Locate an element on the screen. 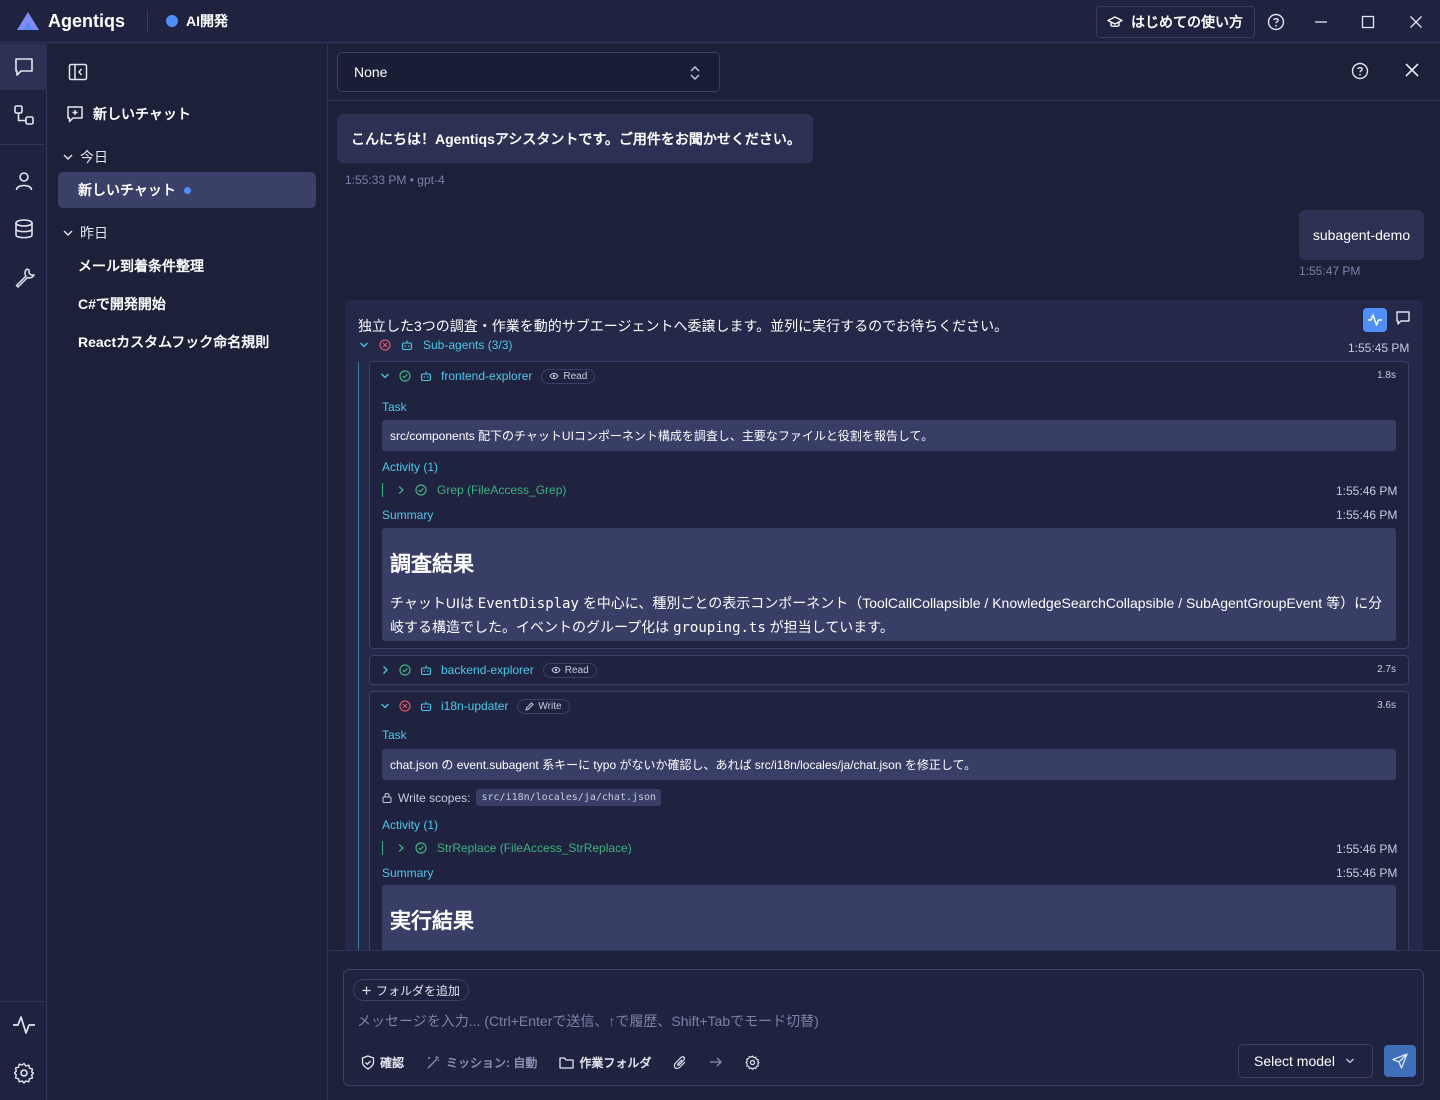 This screenshot has height=1100, width=1440. close-chat-icon is located at coordinates (1412, 70).